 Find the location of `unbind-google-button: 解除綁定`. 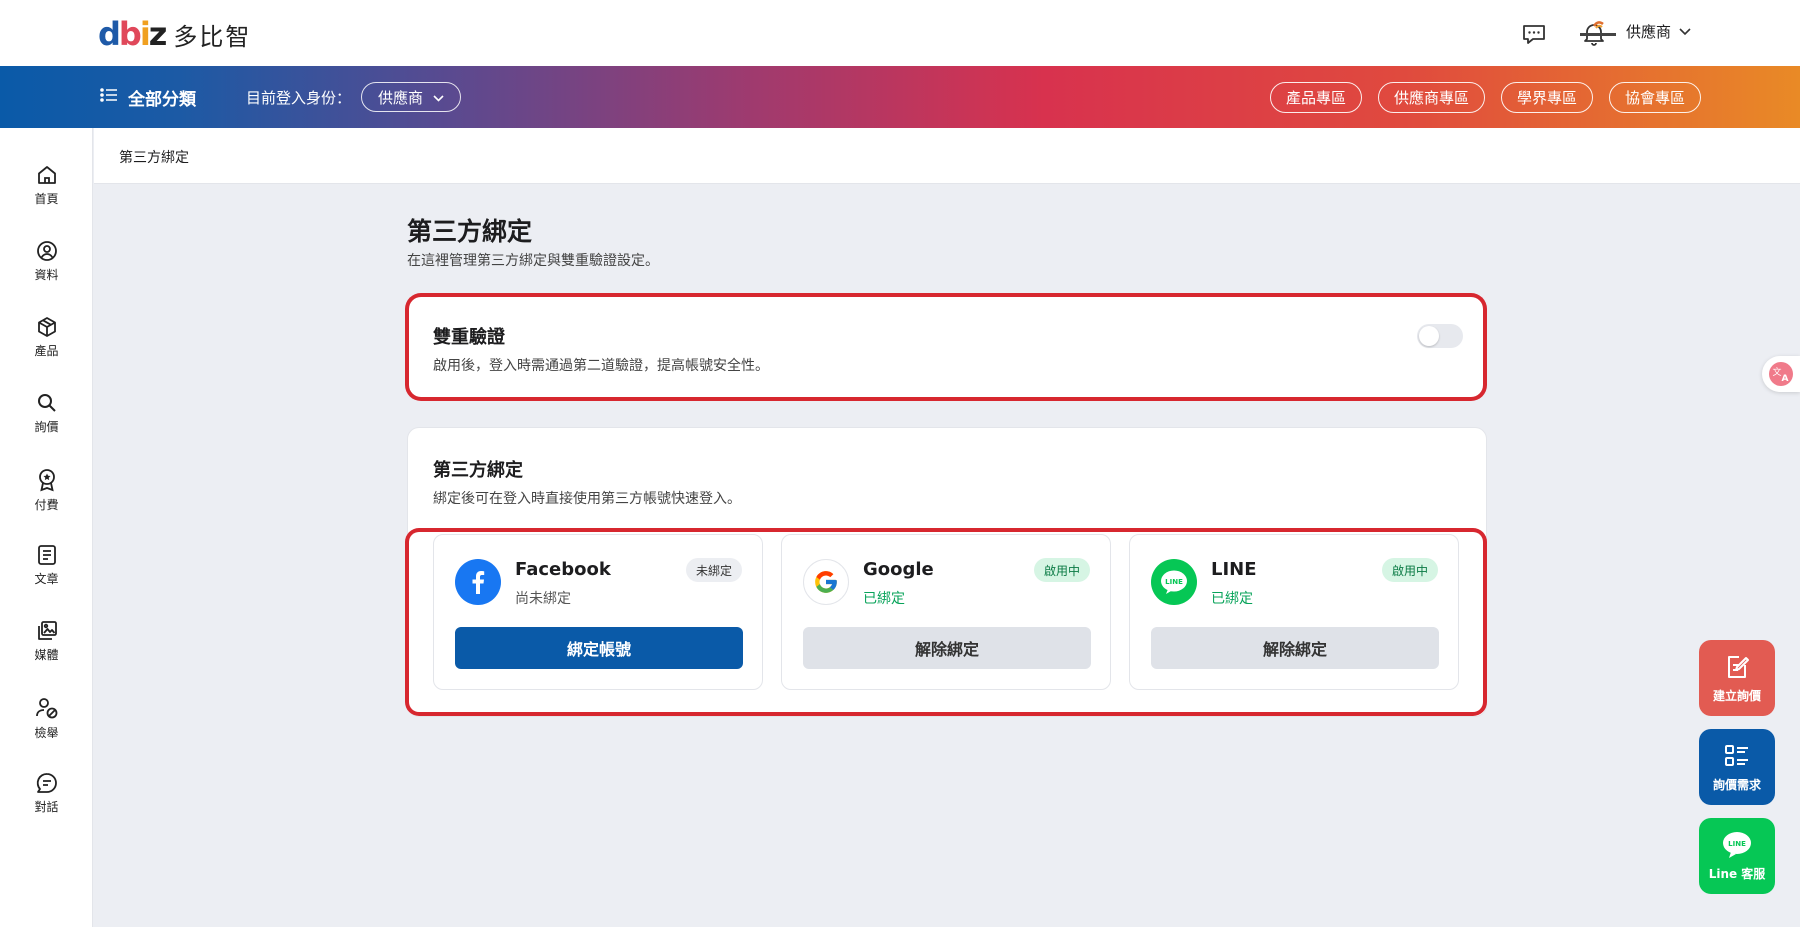

unbind-google-button: 解除綁定 is located at coordinates (947, 648).